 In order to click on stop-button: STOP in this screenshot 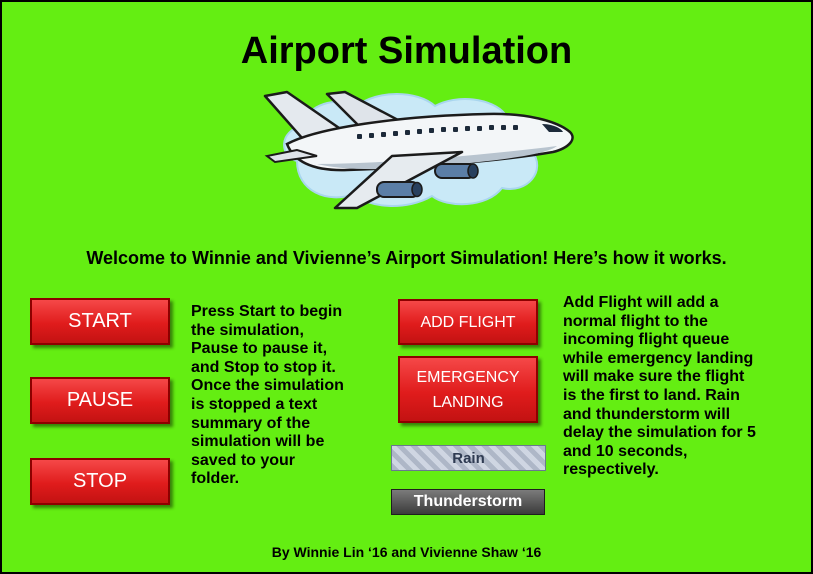, I will do `click(100, 481)`.